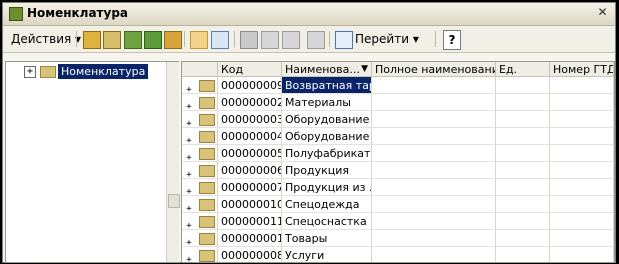 The width and height of the screenshot is (619, 264). What do you see at coordinates (250, 69) in the screenshot?
I see `header-code: Код` at bounding box center [250, 69].